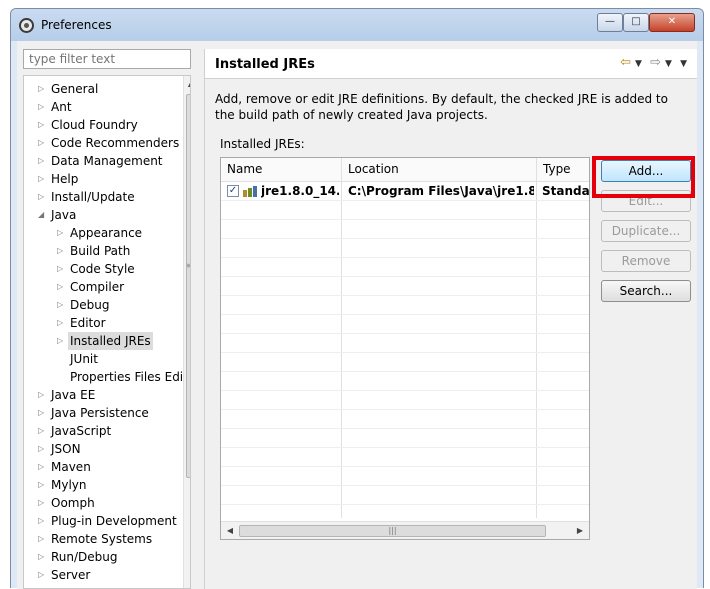 The width and height of the screenshot is (710, 589). I want to click on scroll-right-icon: ▶, so click(580, 530).